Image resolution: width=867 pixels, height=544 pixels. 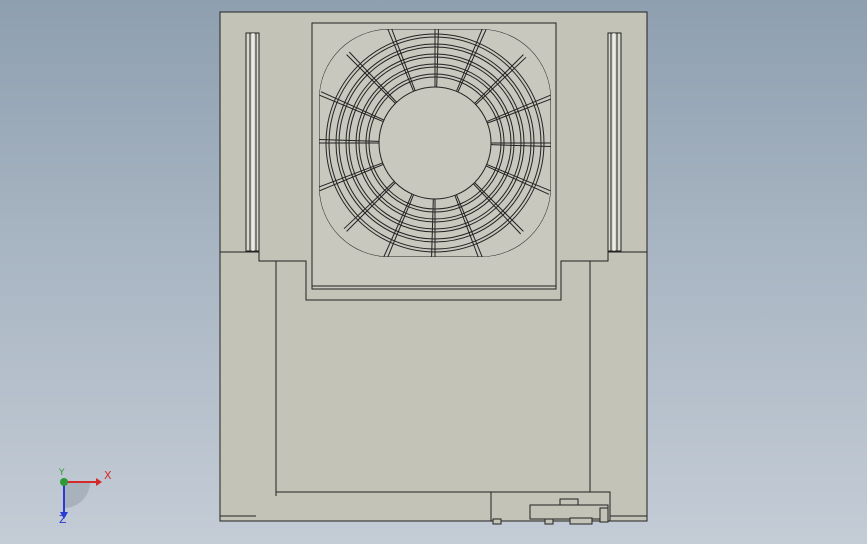 I want to click on y-axis-label: Y, so click(x=62, y=473).